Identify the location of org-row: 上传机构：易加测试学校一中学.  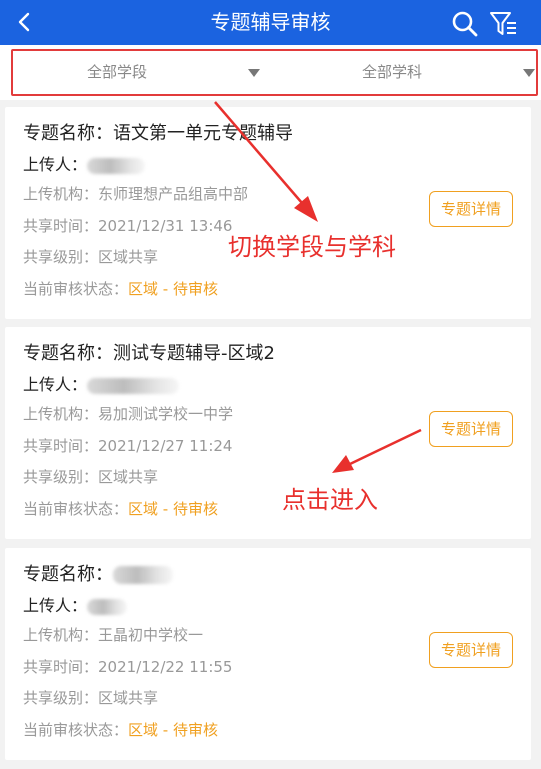
(128, 413).